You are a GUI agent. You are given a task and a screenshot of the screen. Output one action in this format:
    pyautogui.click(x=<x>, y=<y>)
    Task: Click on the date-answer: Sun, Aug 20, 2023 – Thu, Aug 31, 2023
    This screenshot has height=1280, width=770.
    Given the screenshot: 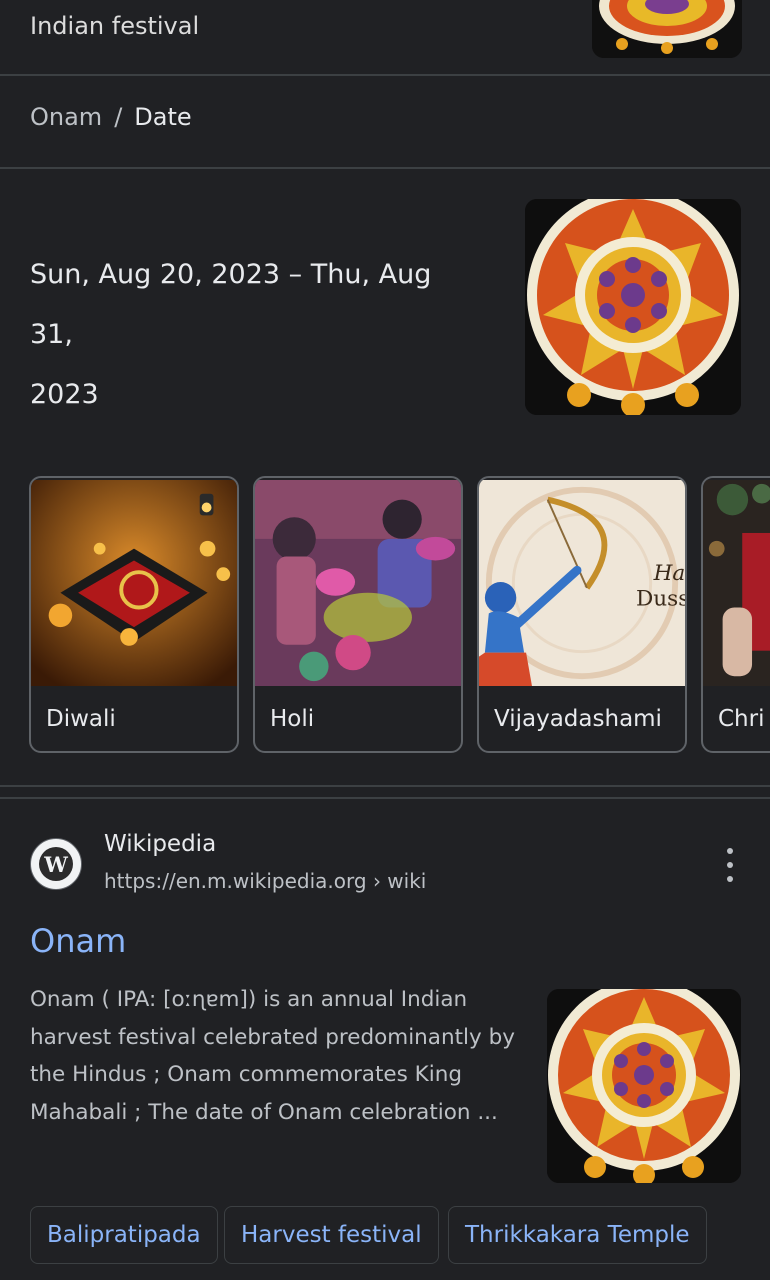 What is the action you would take?
    pyautogui.click(x=255, y=335)
    